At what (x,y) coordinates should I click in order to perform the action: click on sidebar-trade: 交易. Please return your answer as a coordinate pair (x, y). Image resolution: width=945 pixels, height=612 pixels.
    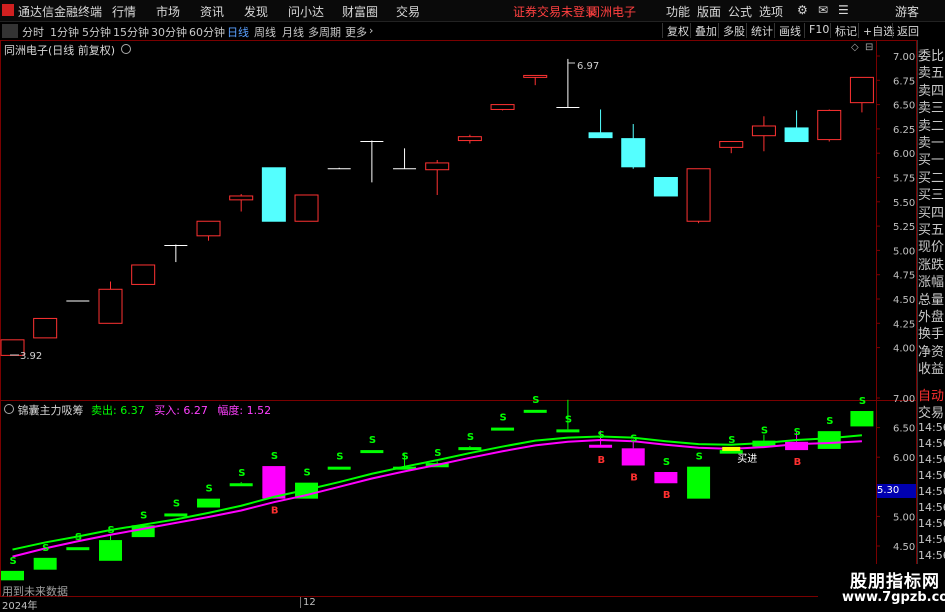
    Looking at the image, I should click on (931, 411).